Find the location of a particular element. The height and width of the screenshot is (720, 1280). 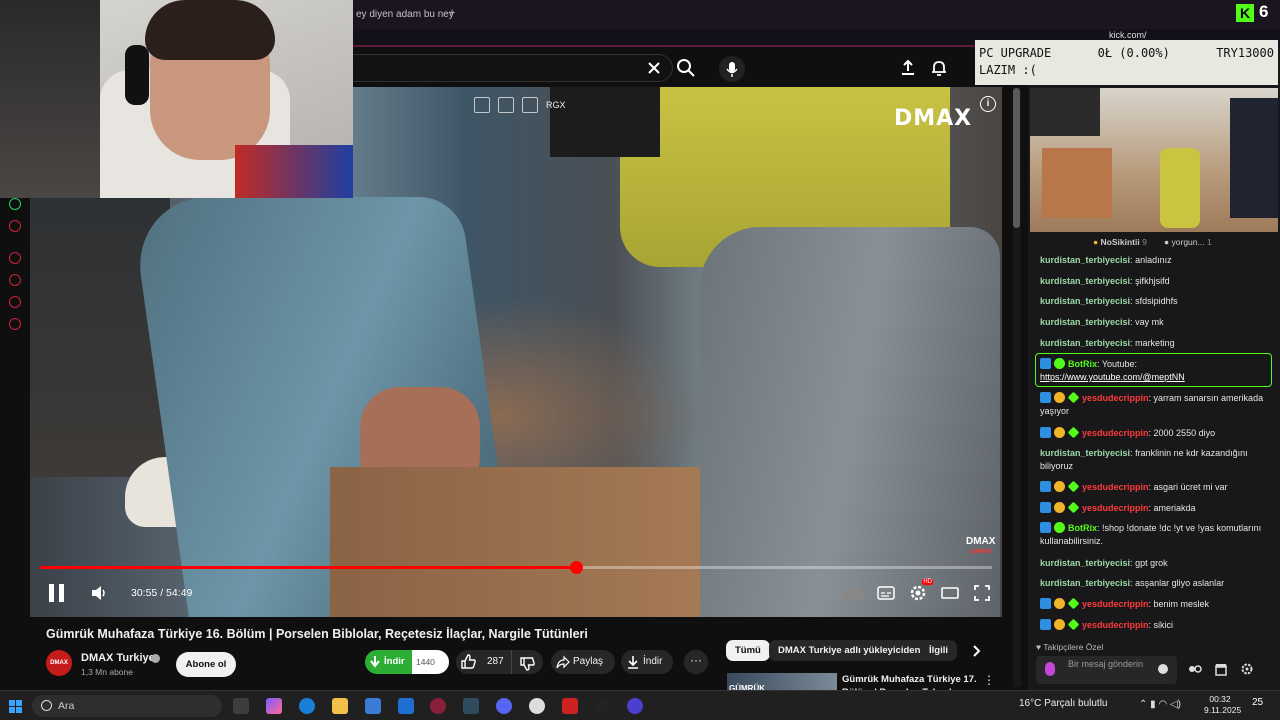

copilot-icon is located at coordinates (274, 706).